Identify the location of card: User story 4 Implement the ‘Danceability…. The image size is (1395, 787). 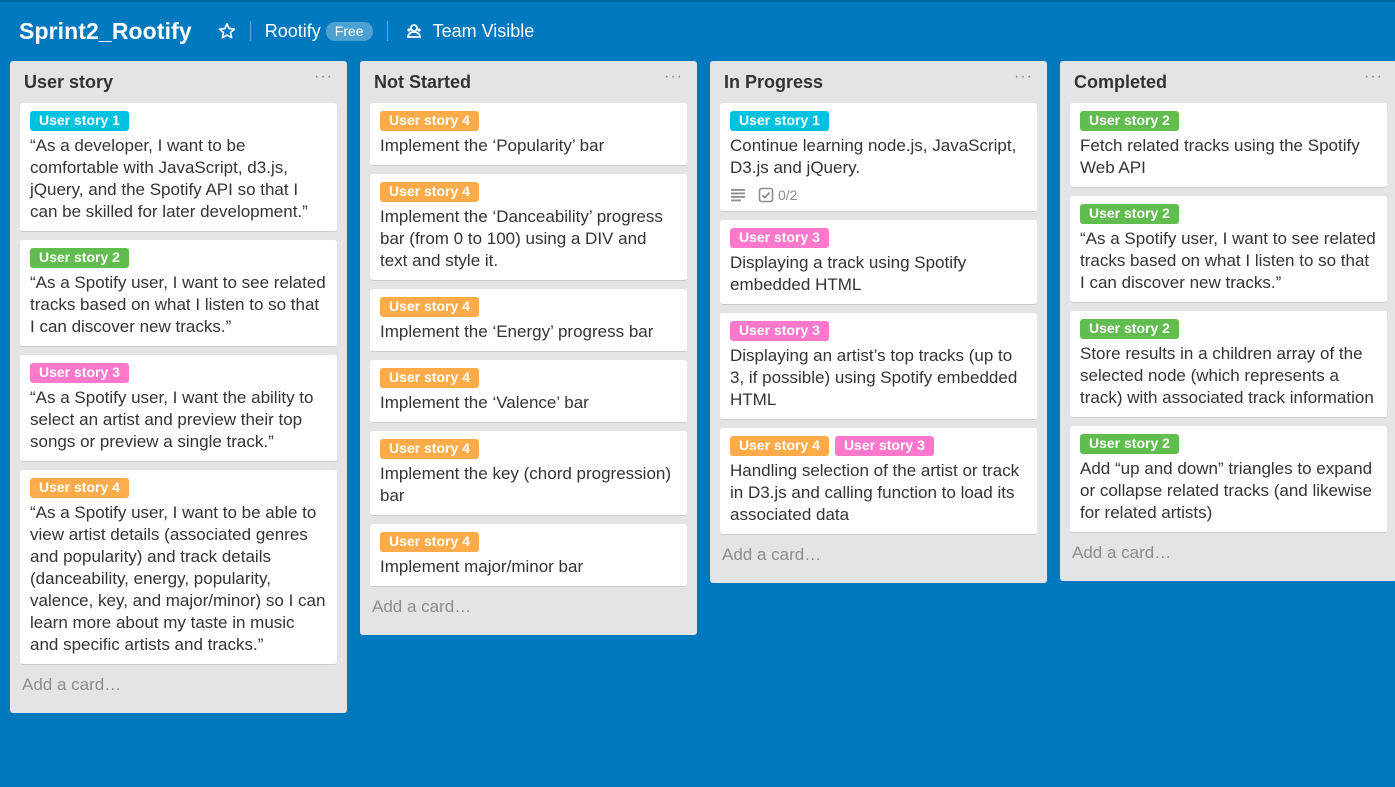
(528, 227).